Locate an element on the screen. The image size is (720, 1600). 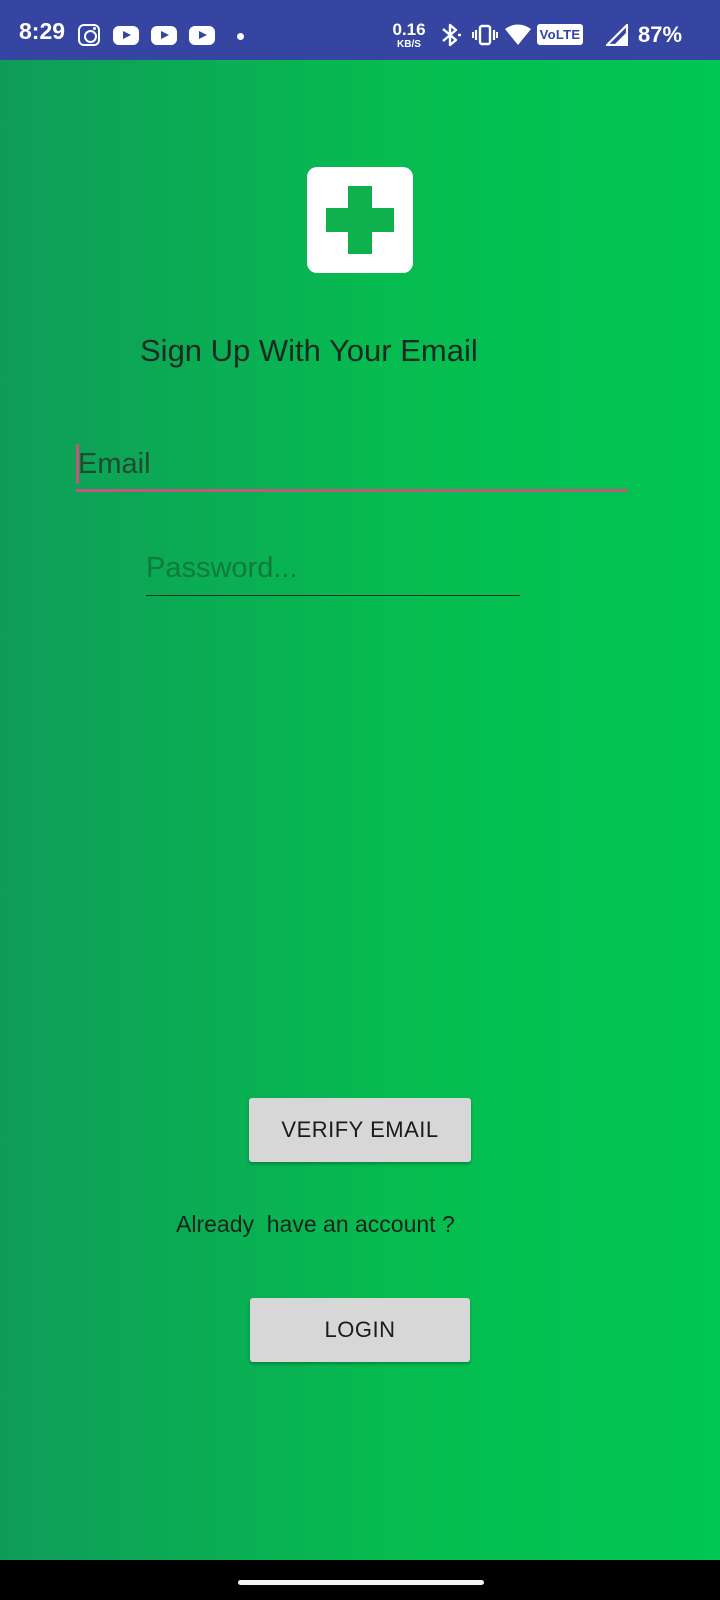
password-field is located at coordinates (333, 570).